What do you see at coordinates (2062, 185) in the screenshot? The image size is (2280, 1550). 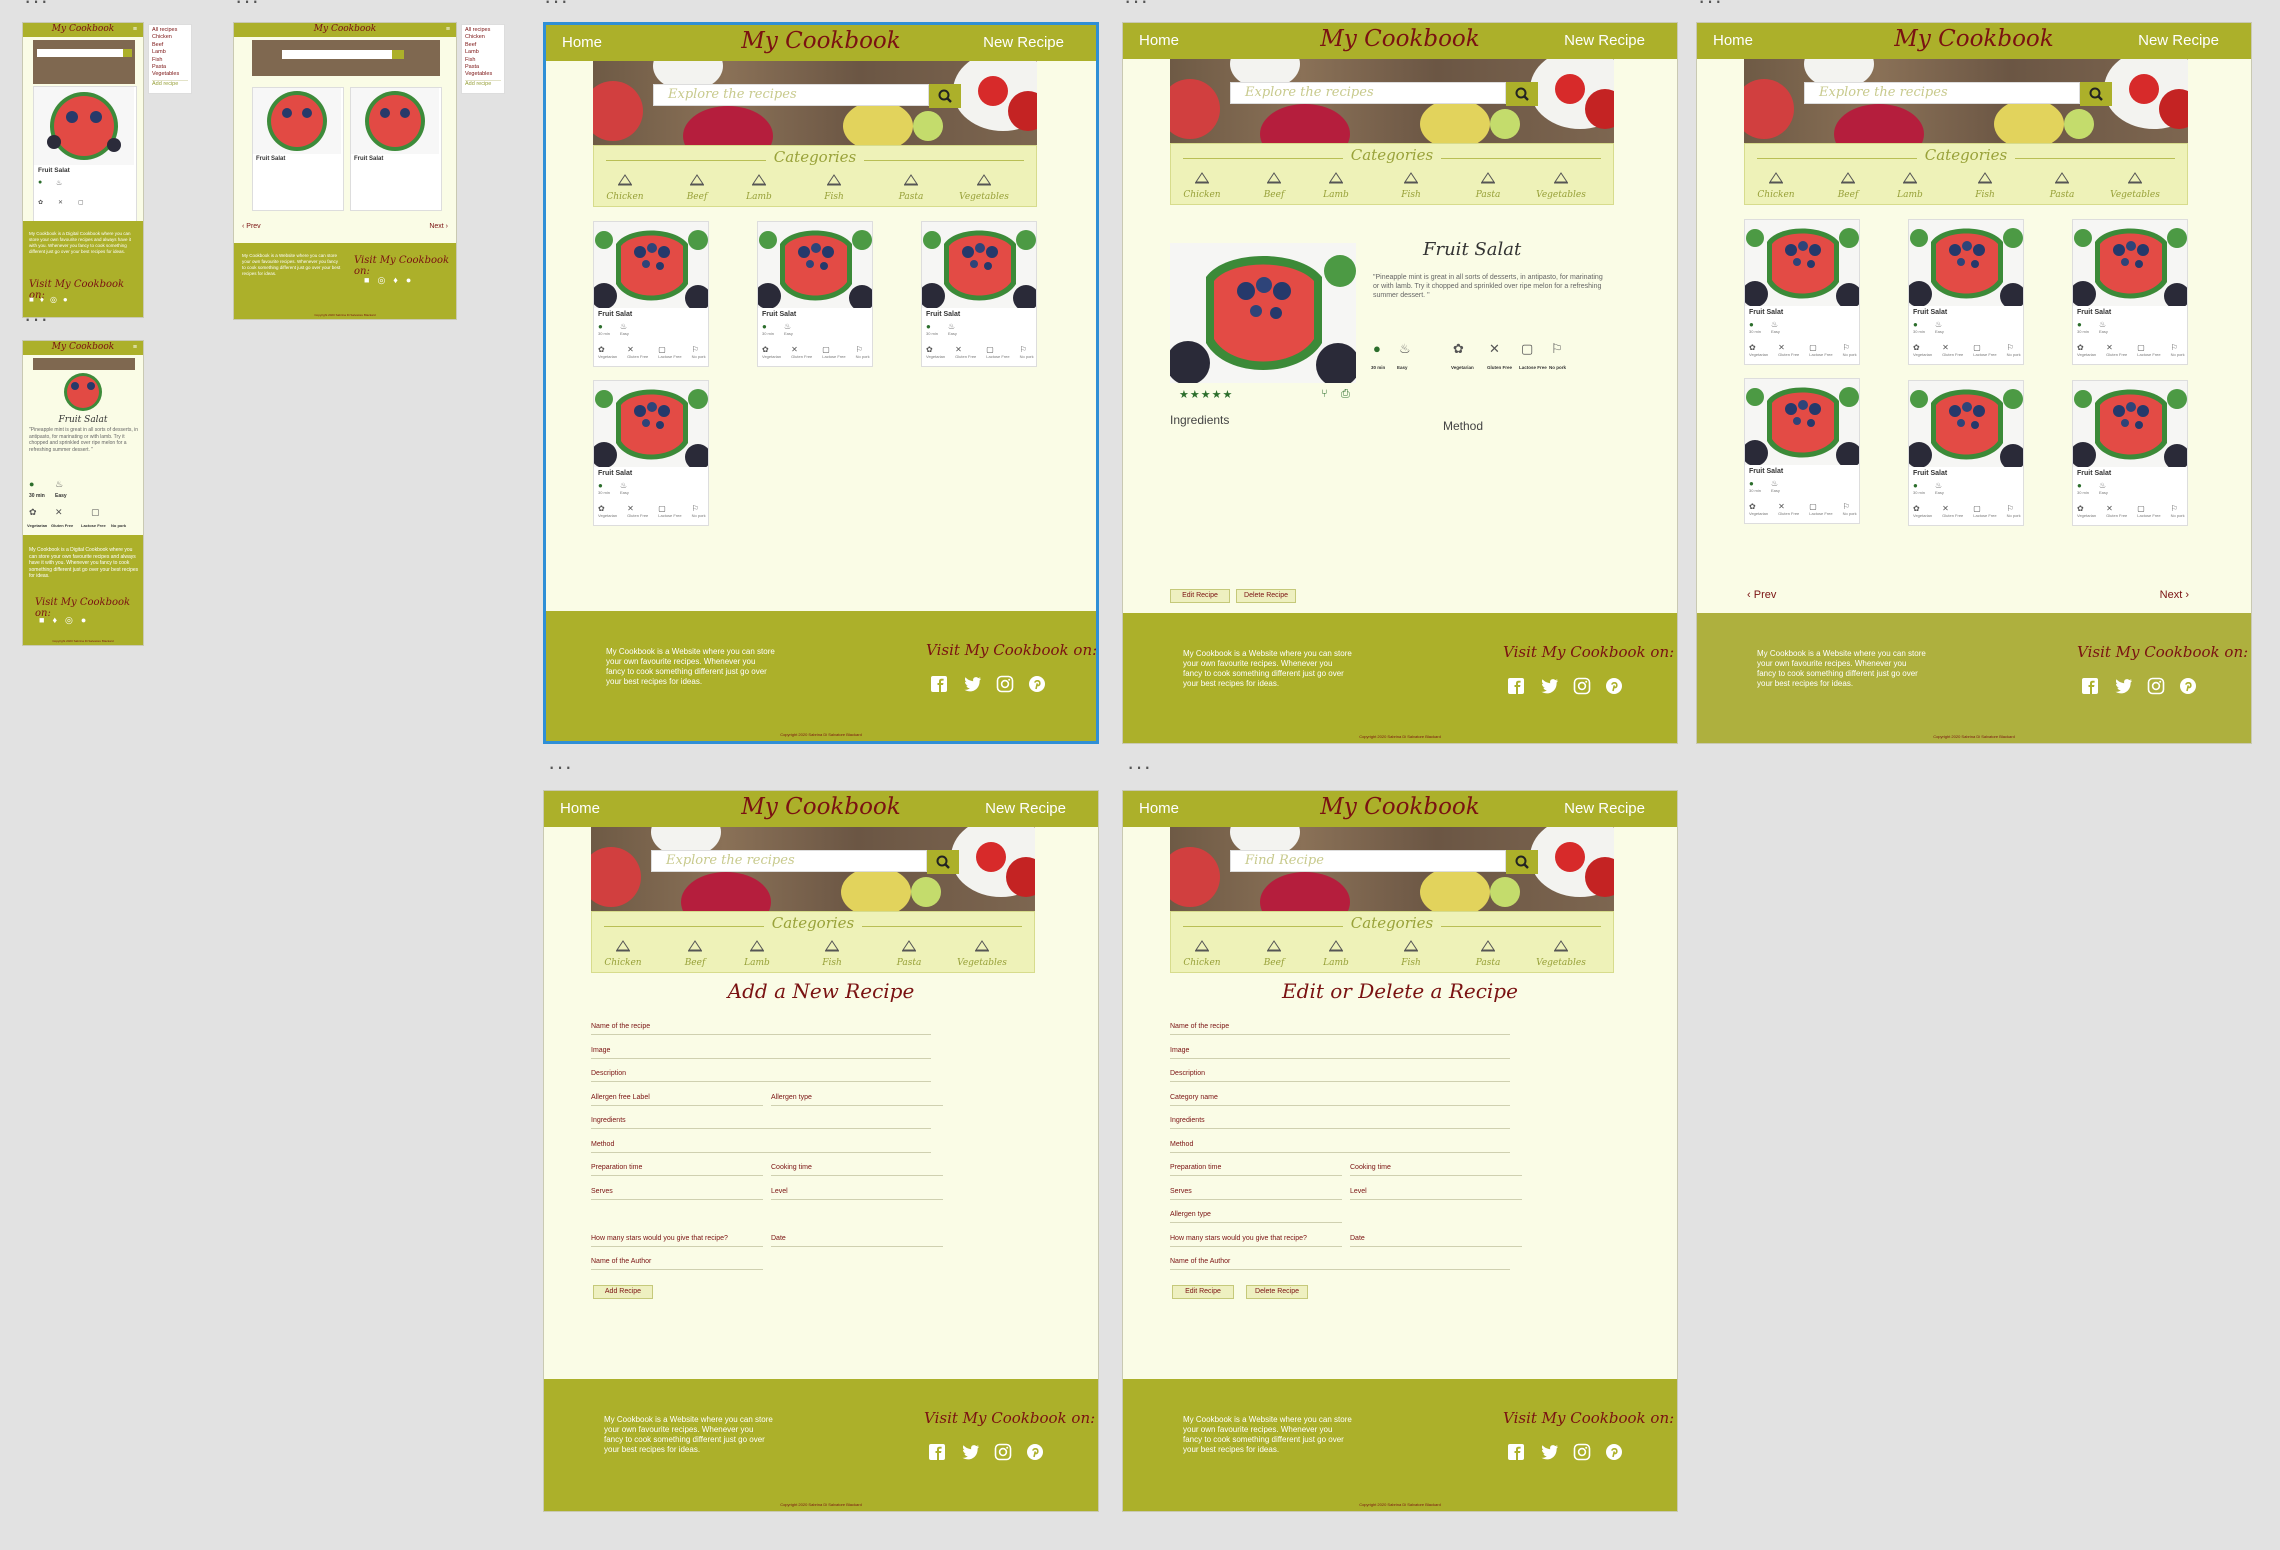 I see `category-pasta: Pasta` at bounding box center [2062, 185].